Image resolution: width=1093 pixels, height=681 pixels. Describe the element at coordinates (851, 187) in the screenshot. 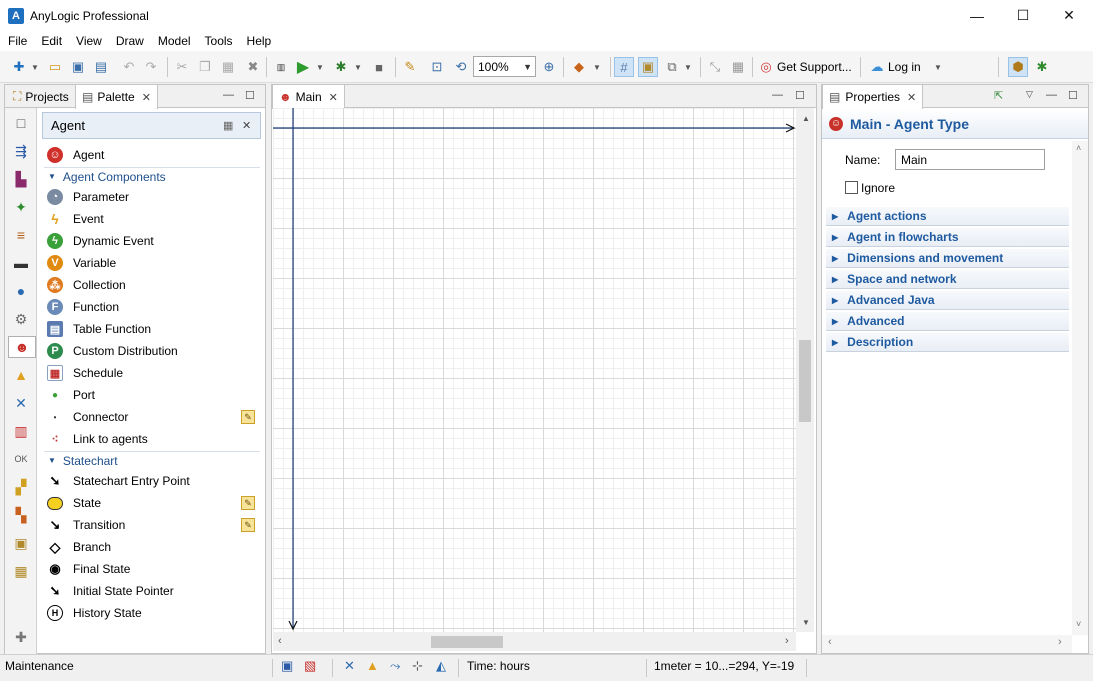

I see `ignore-checkbox` at that location.